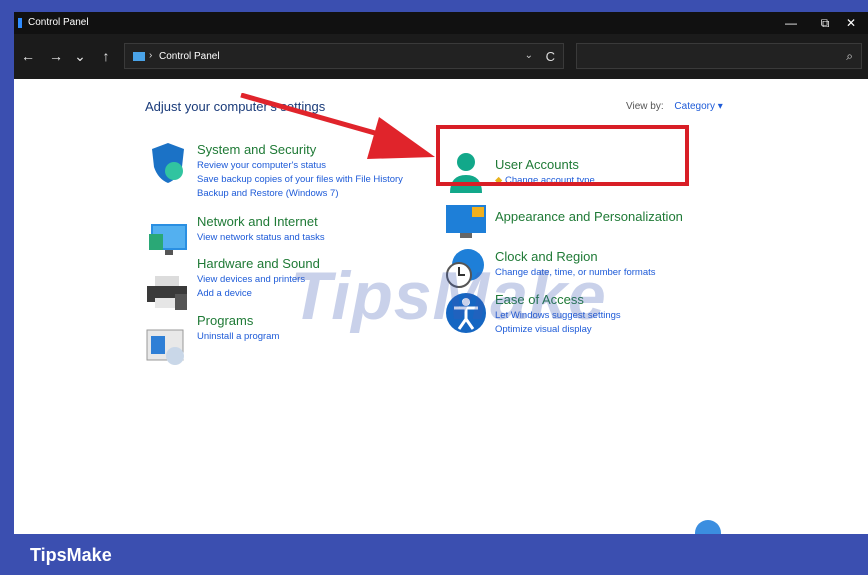 The width and height of the screenshot is (868, 575). What do you see at coordinates (645, 106) in the screenshot?
I see `view-by-label: View by:` at bounding box center [645, 106].